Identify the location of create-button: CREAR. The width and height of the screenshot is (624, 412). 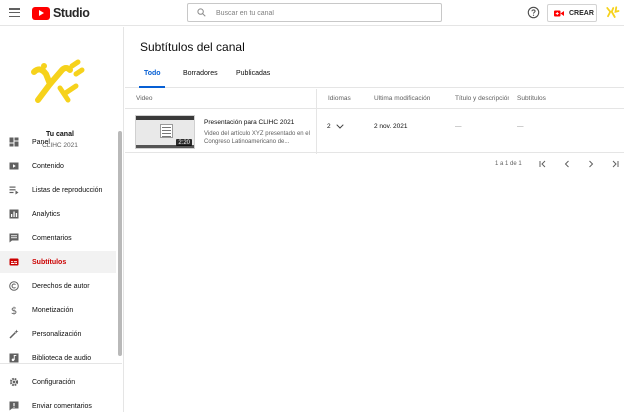
(572, 13).